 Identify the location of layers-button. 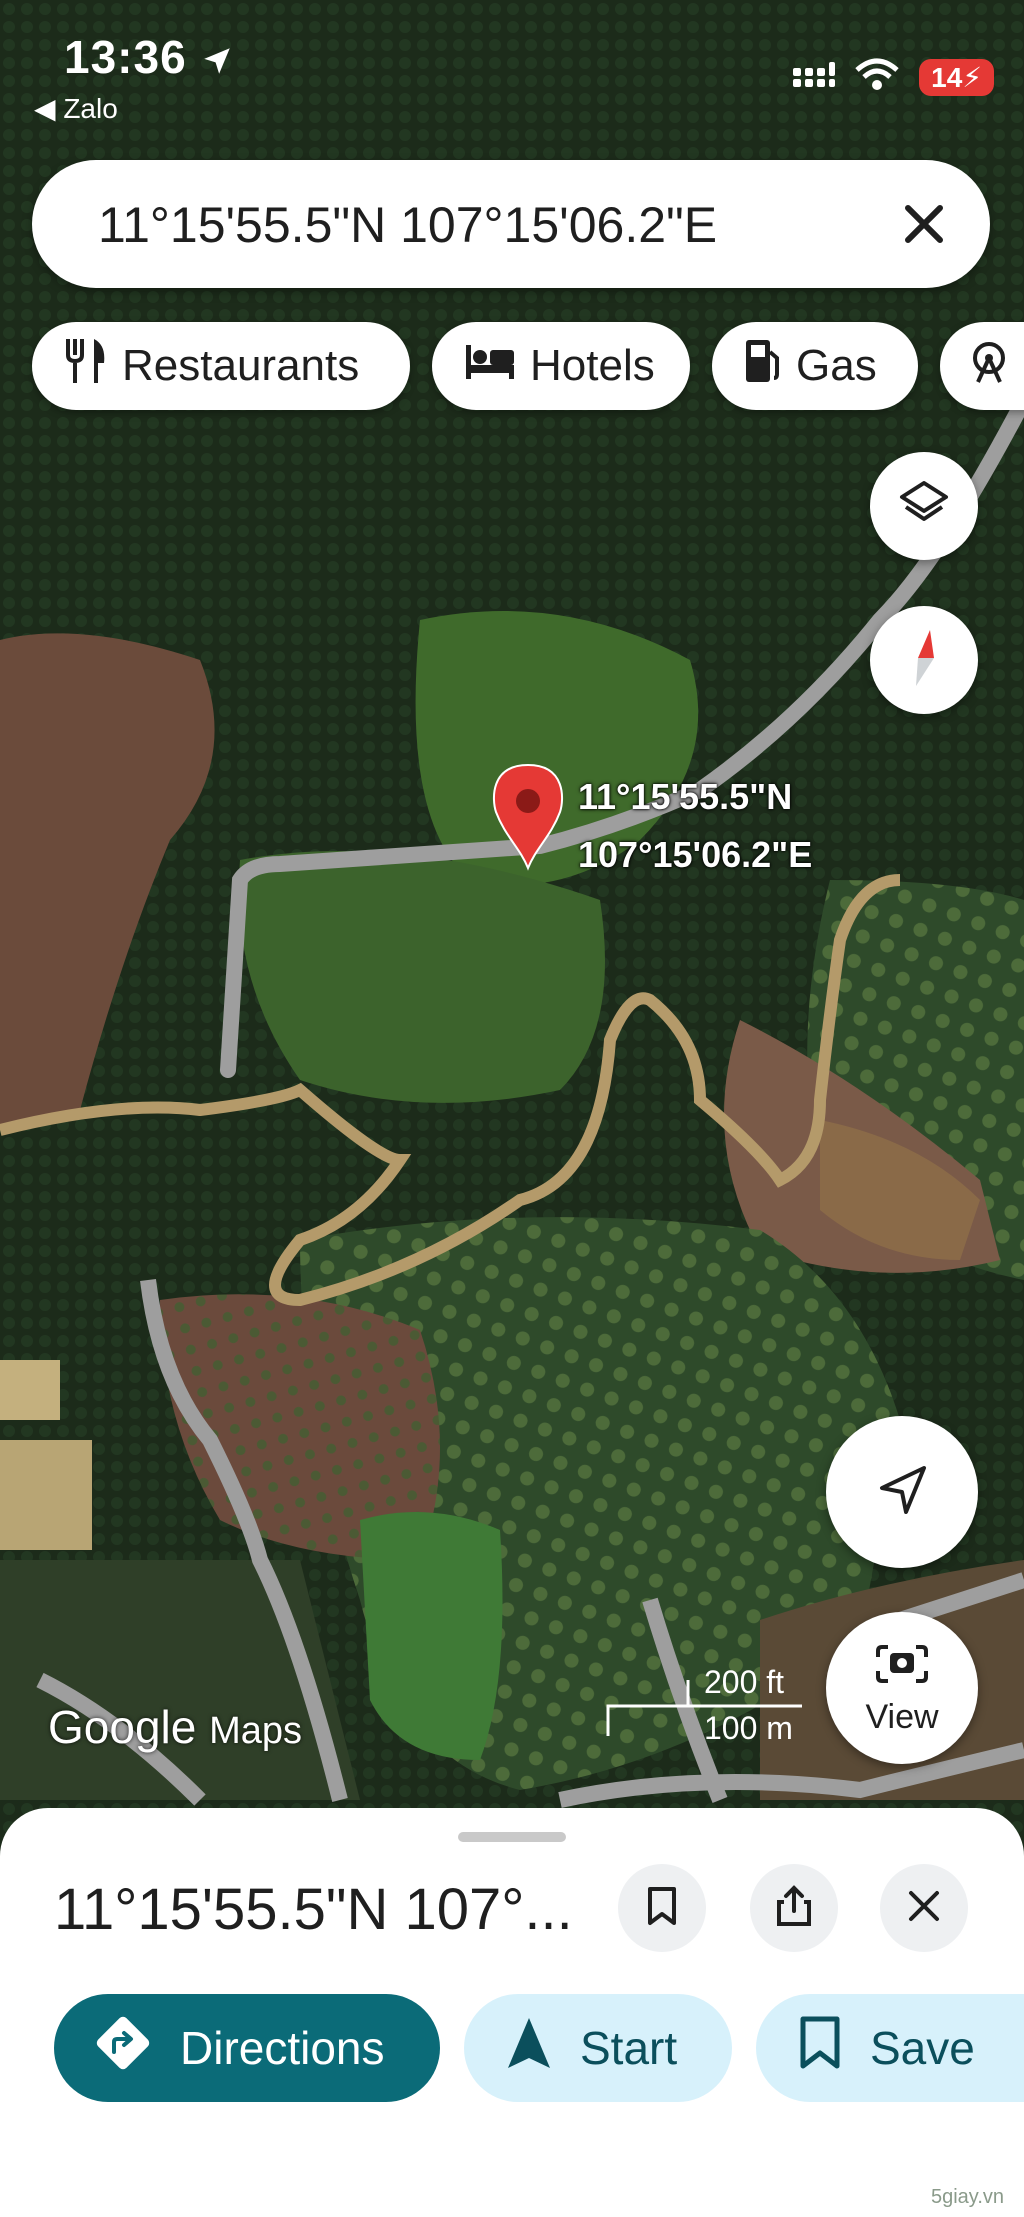
(924, 506).